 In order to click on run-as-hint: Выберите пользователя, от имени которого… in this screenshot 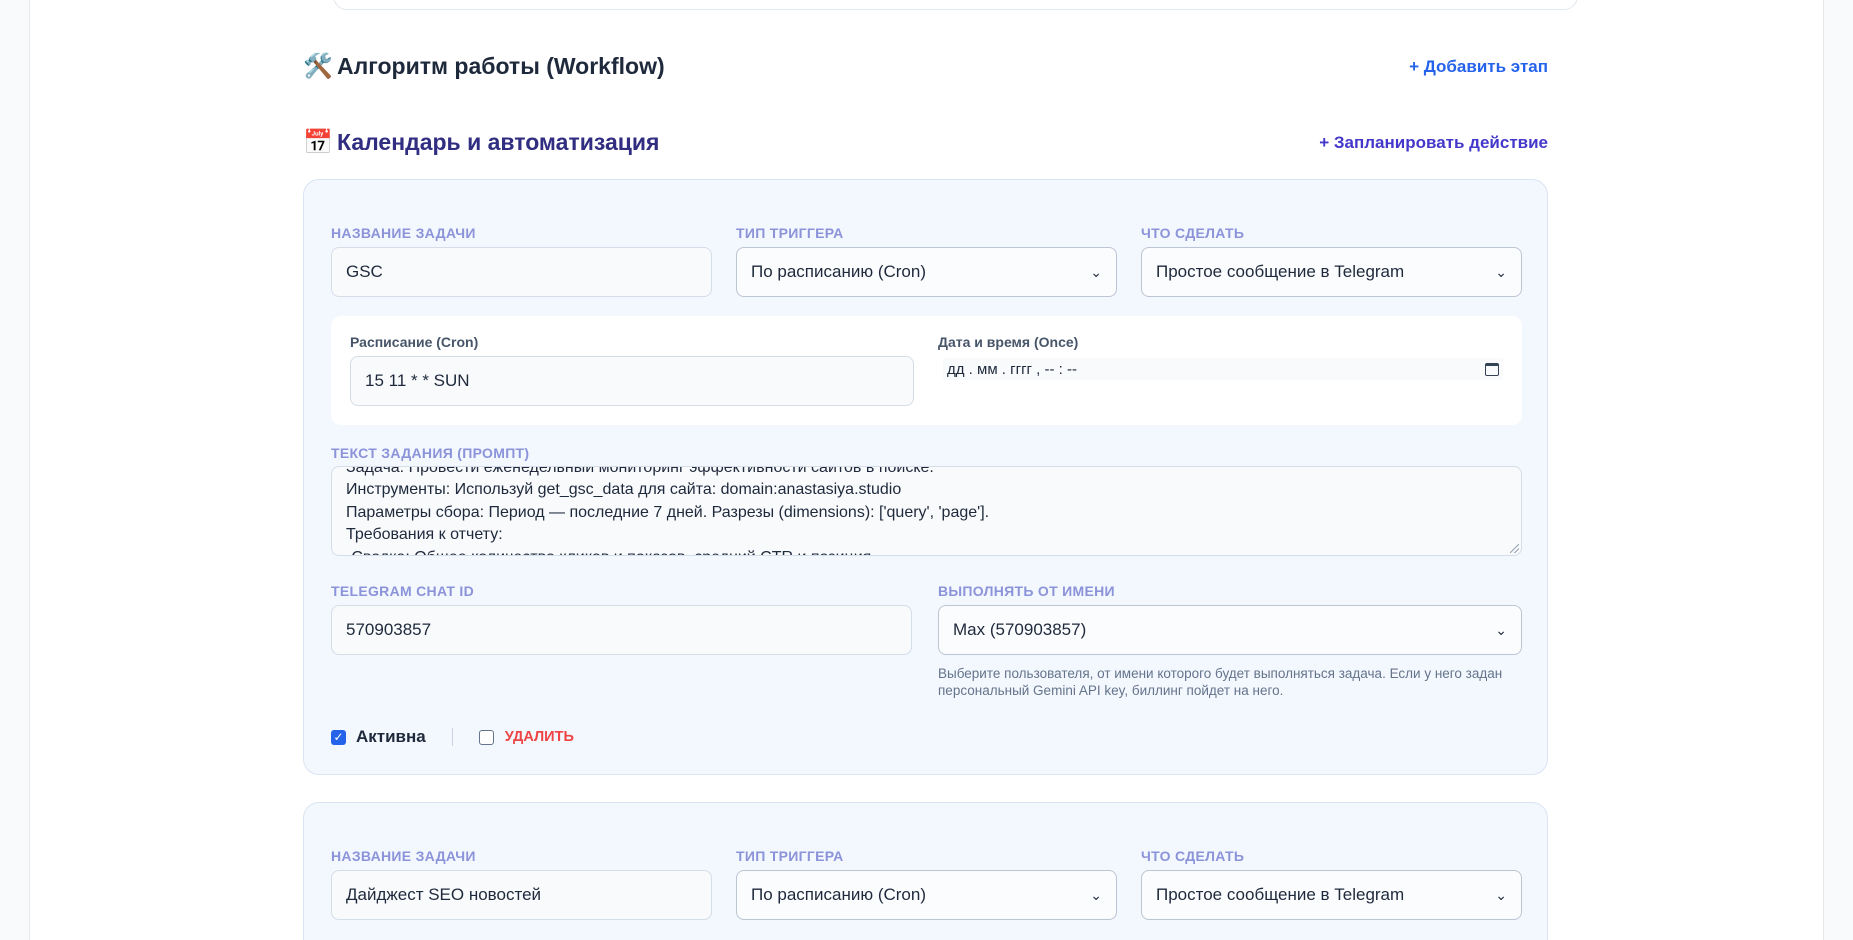, I will do `click(1220, 682)`.